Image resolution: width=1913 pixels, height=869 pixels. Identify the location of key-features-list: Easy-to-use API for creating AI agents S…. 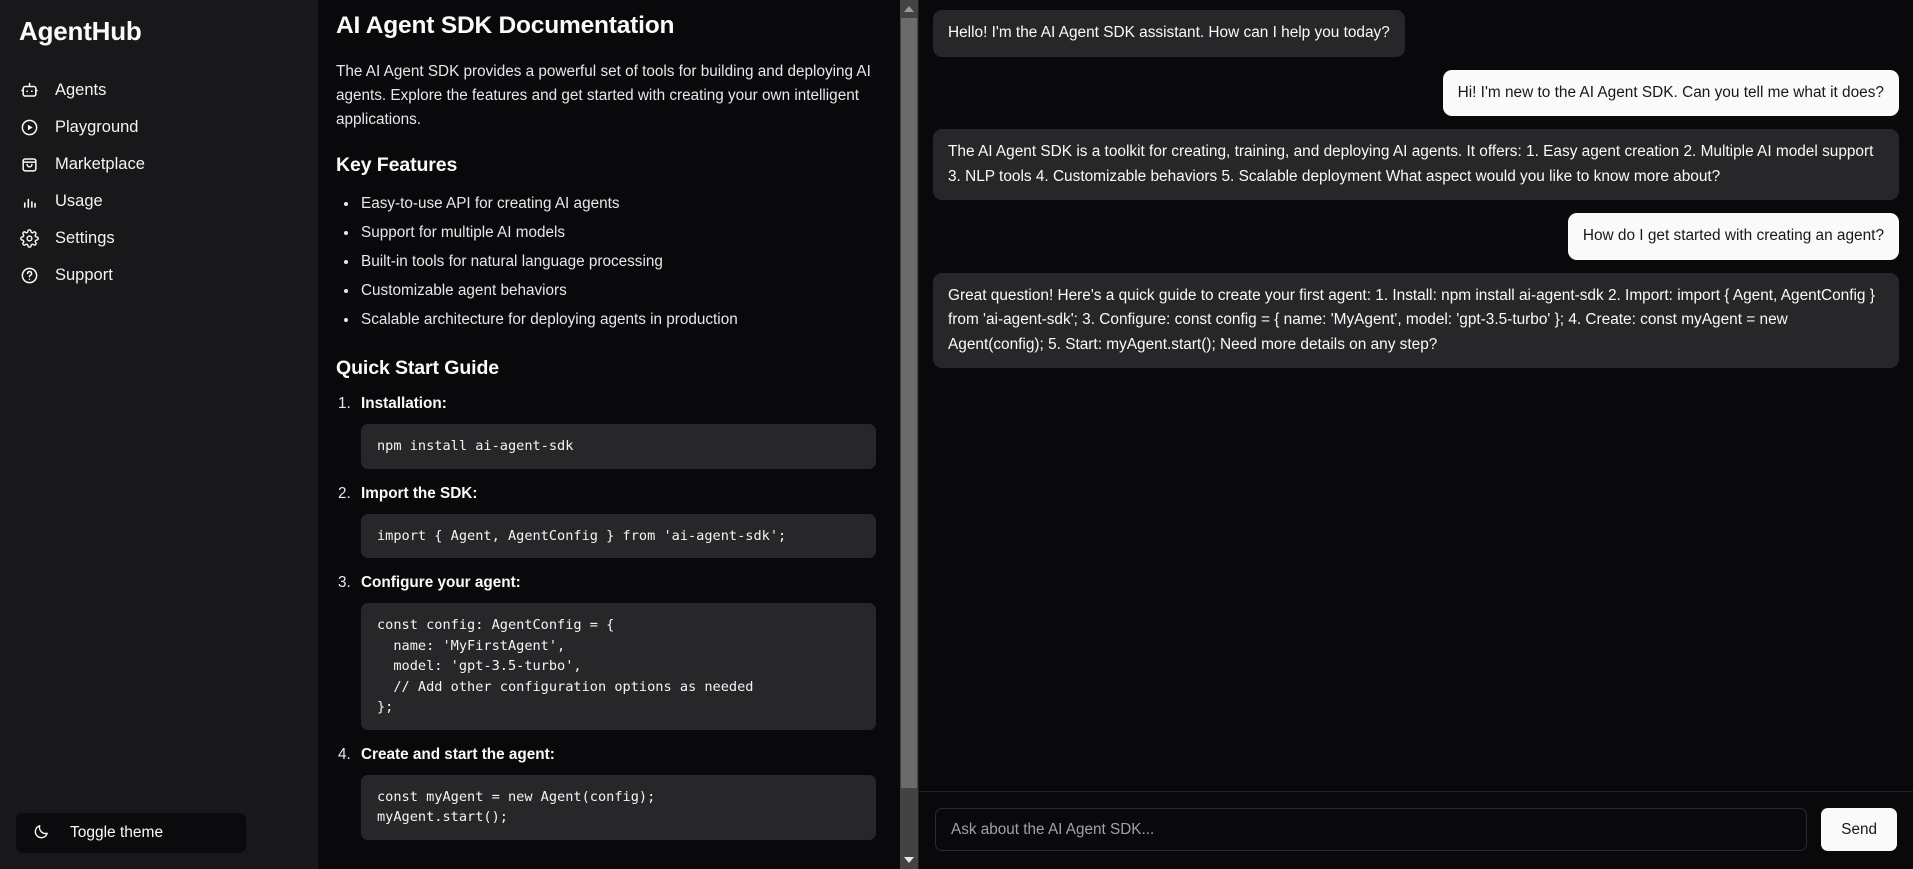
(606, 261).